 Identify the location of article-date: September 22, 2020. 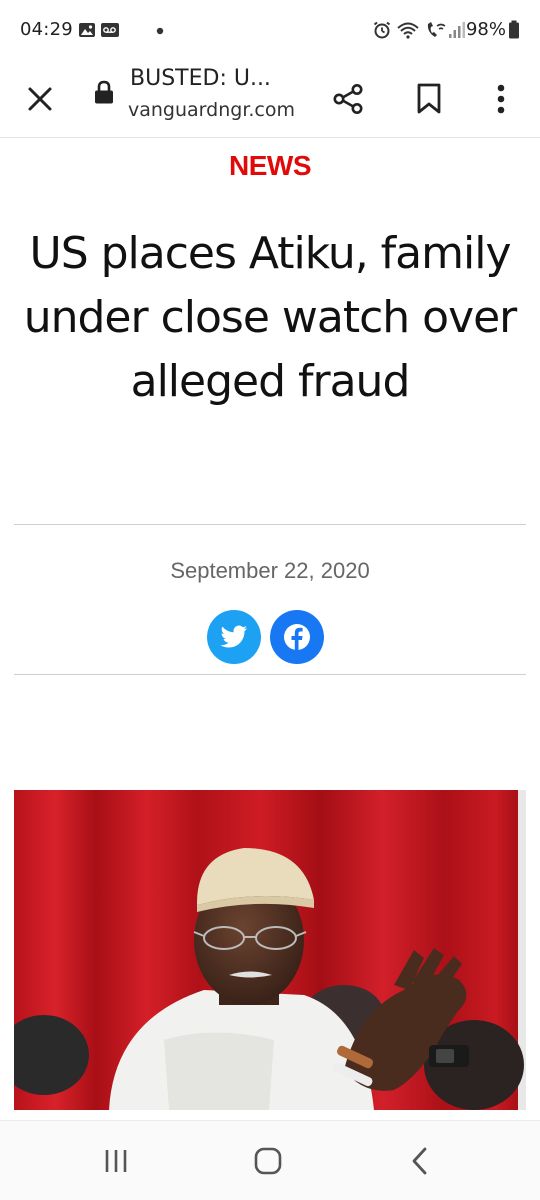
(270, 570).